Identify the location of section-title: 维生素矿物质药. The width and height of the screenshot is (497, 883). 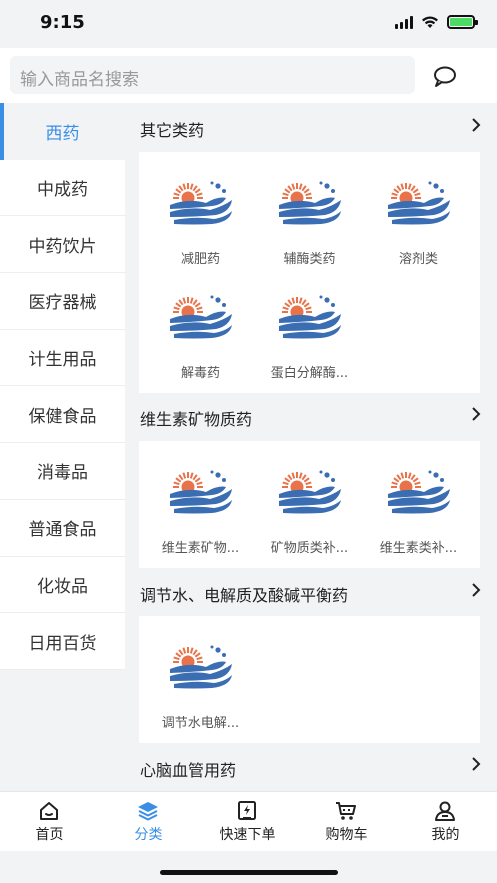
(196, 419).